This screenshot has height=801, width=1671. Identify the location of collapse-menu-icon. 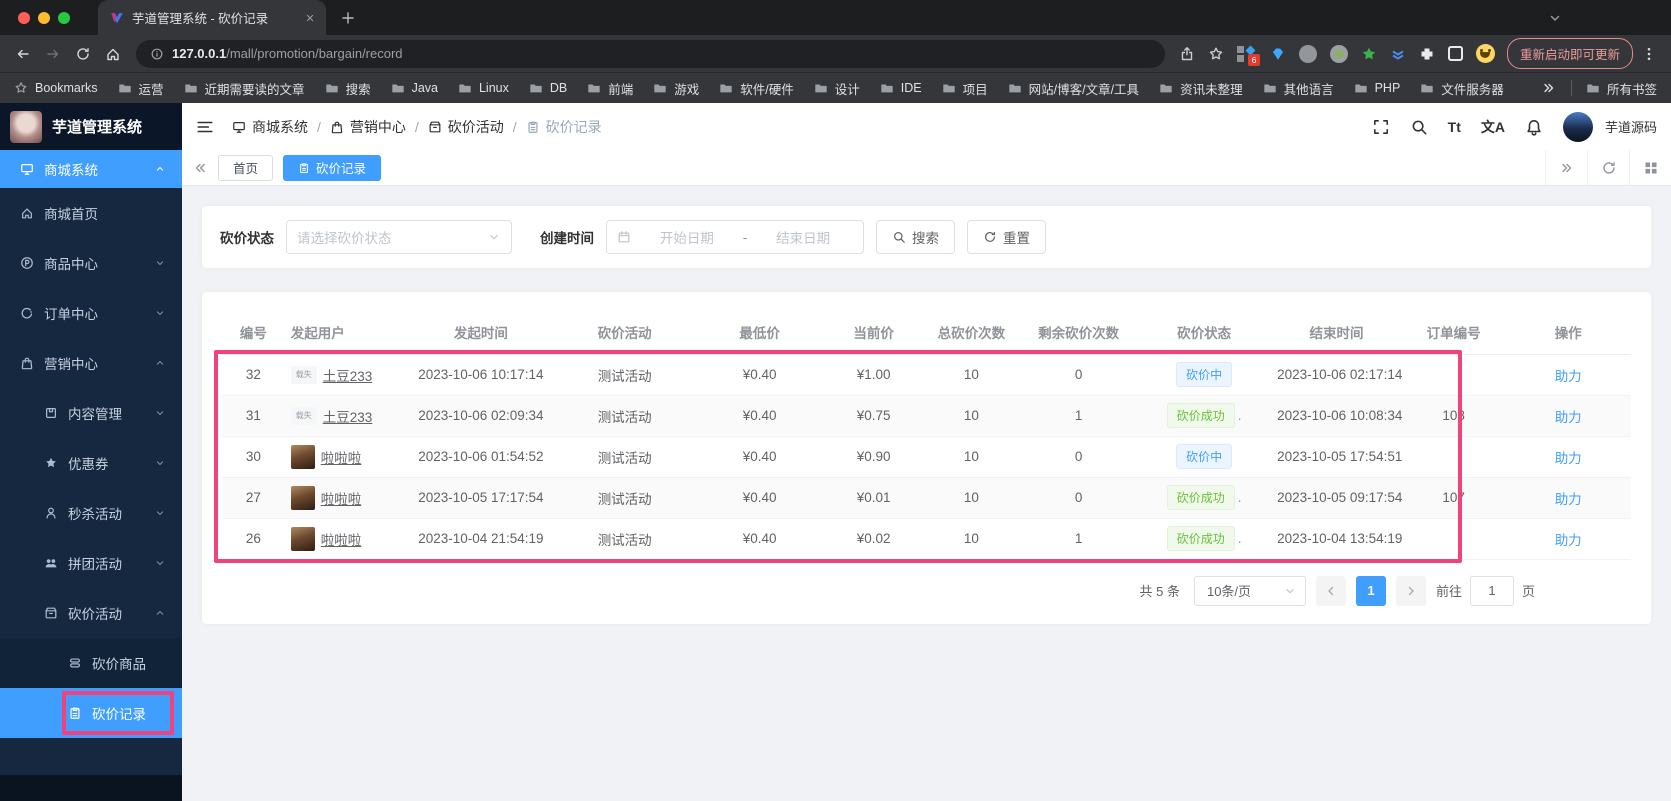
(205, 127).